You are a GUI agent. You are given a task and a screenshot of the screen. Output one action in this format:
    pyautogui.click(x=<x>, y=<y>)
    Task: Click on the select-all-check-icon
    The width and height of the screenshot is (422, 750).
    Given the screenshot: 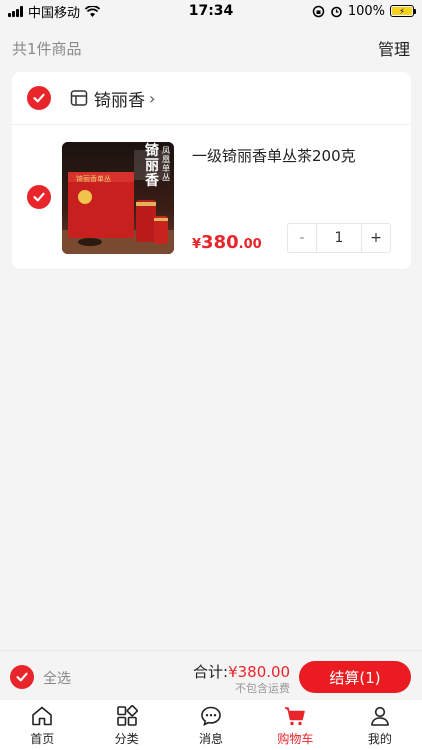 What is the action you would take?
    pyautogui.click(x=22, y=677)
    